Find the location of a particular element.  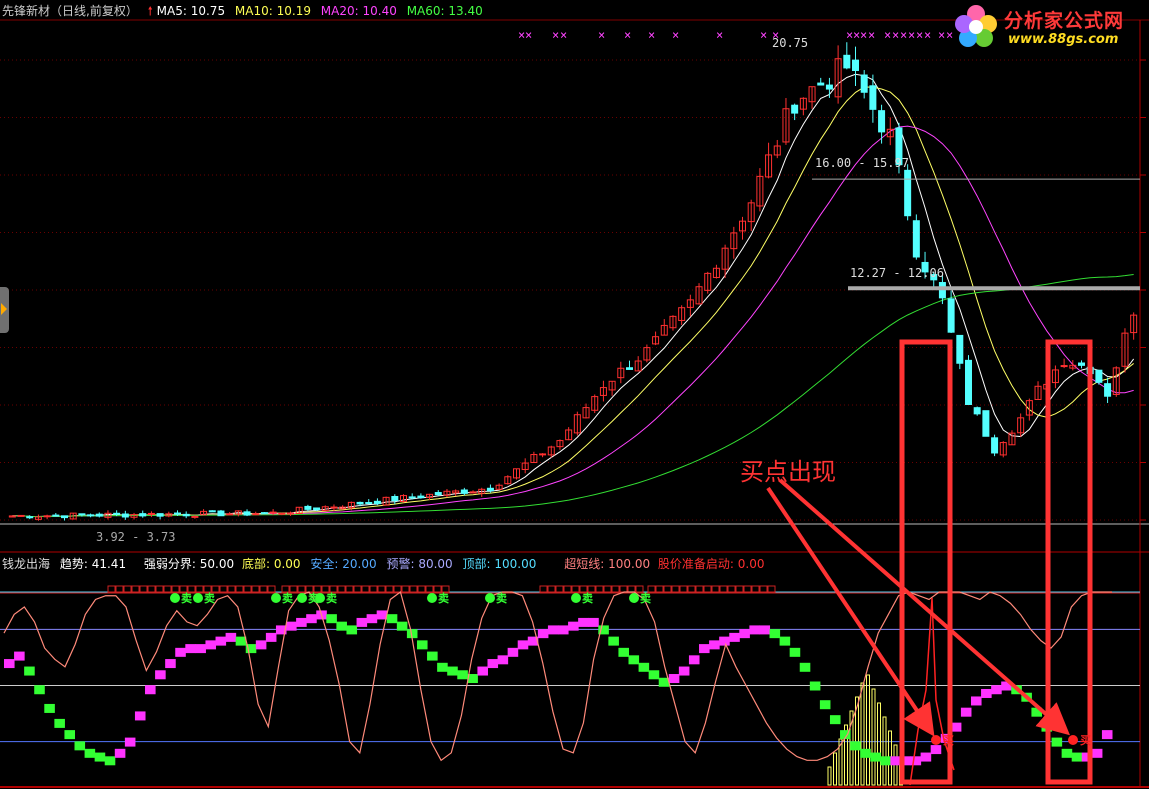

trend-label: 趋势: is located at coordinates (73, 564).